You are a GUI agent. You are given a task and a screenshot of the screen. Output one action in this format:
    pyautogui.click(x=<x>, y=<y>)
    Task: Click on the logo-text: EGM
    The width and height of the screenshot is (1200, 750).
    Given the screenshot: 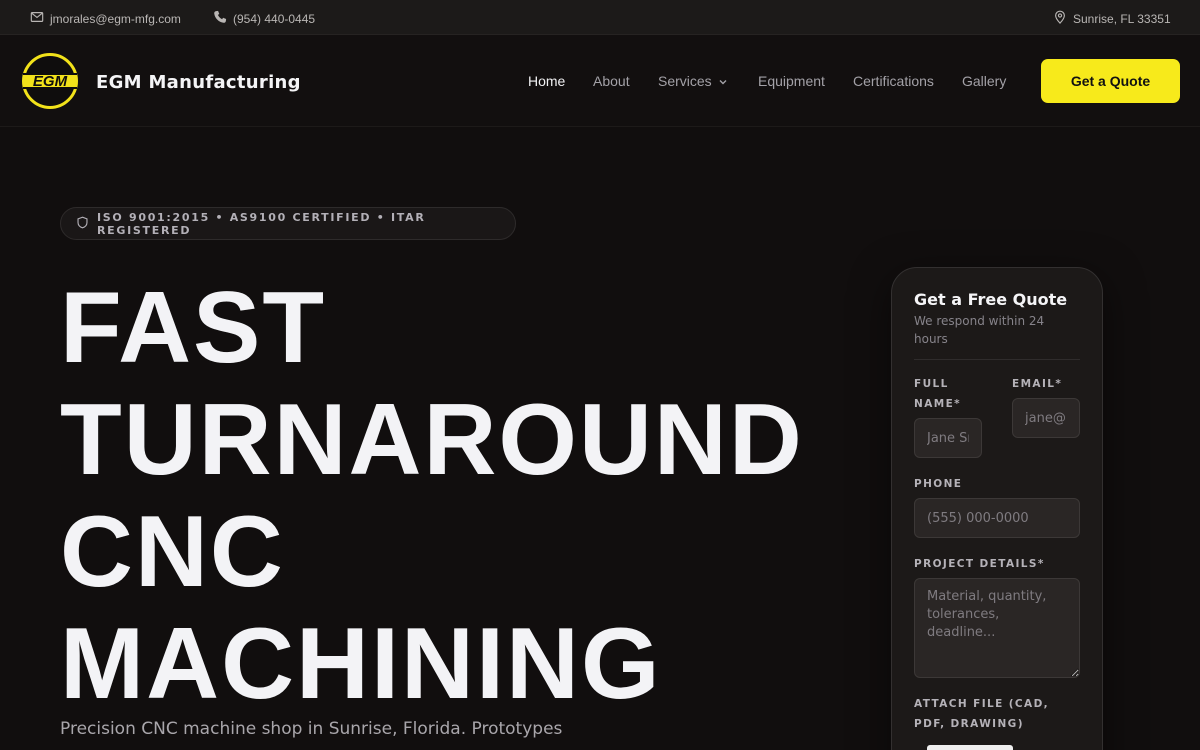 What is the action you would take?
    pyautogui.click(x=50, y=81)
    